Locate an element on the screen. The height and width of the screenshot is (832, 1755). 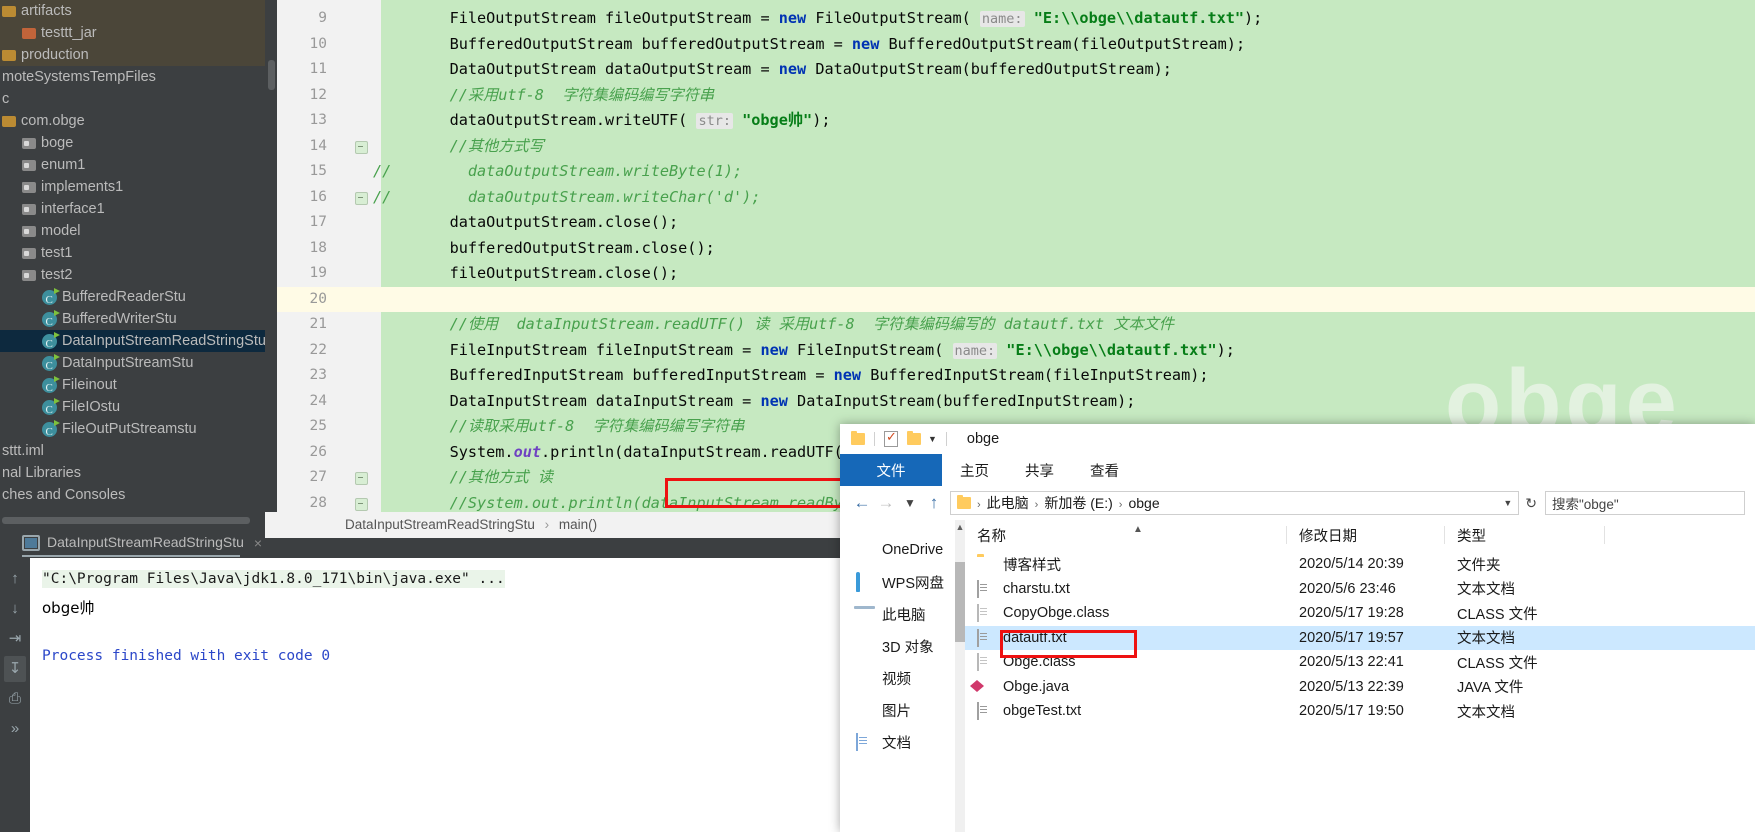
file-row: Obge.java 2020/5/13 22:39 JAVA 文件 is located at coordinates (1360, 687).